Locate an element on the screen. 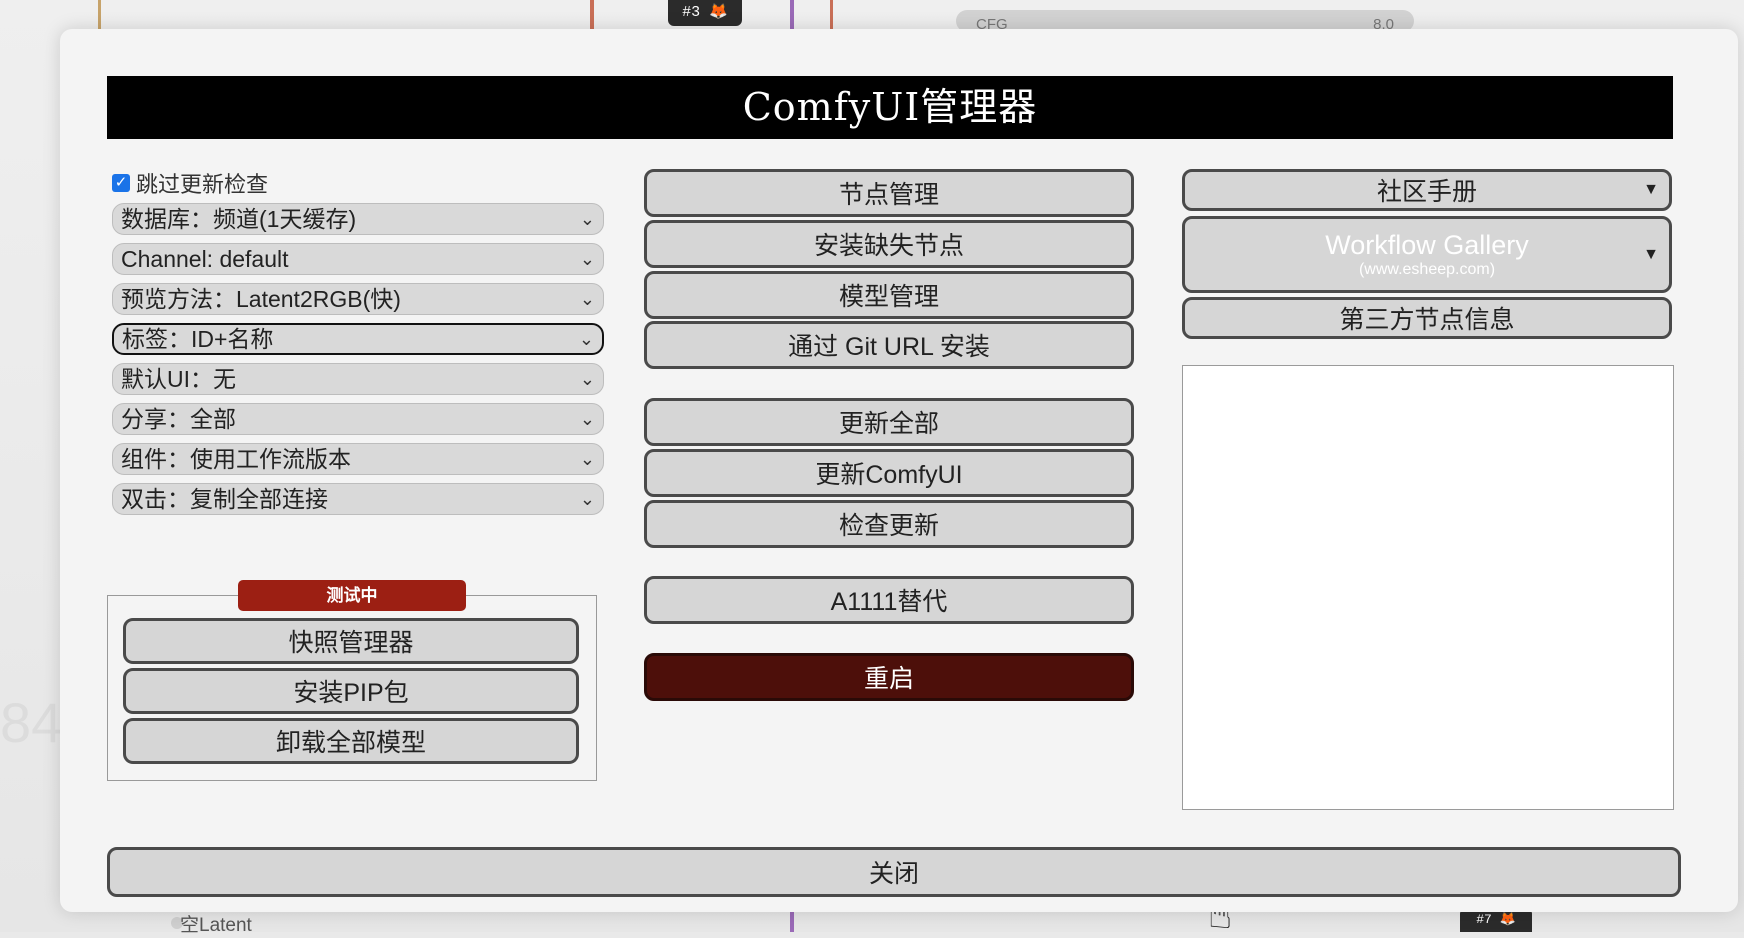 This screenshot has height=938, width=1744. workflow-gallery-title: Workflow Gallery is located at coordinates (1427, 245).